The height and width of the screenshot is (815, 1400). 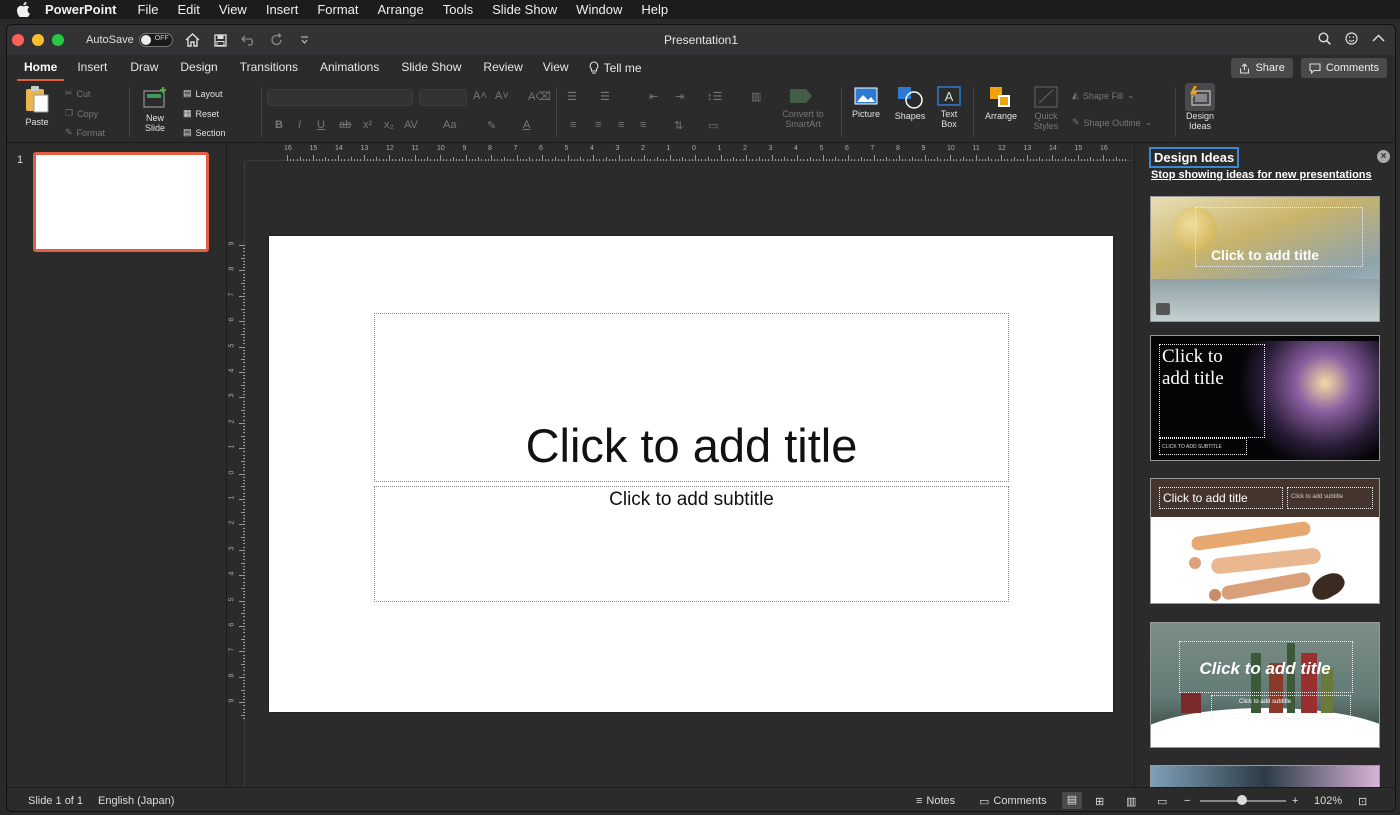 What do you see at coordinates (277, 40) in the screenshot?
I see `redo-icon` at bounding box center [277, 40].